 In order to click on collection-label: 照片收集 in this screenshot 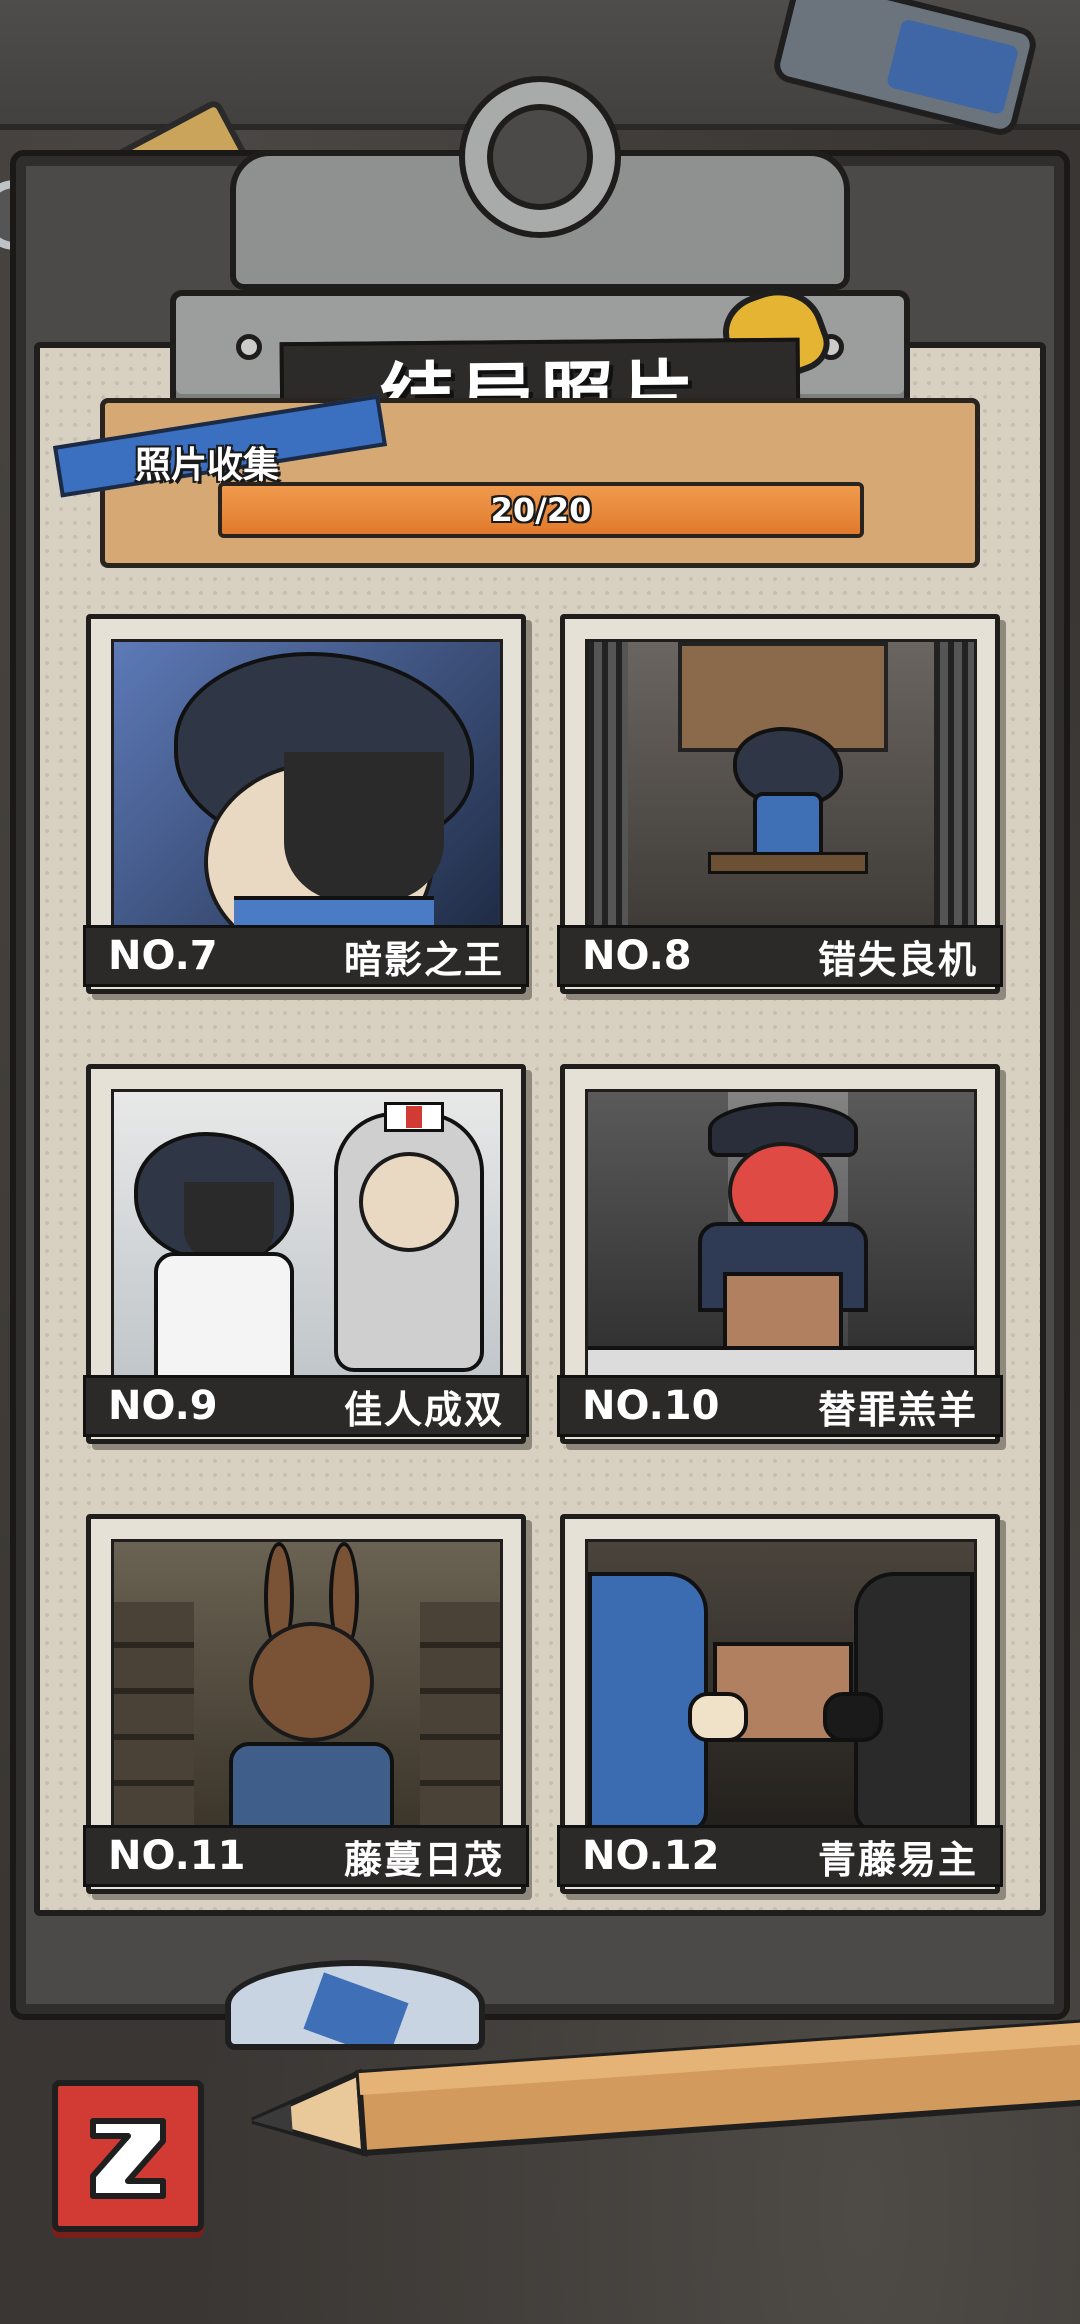, I will do `click(207, 465)`.